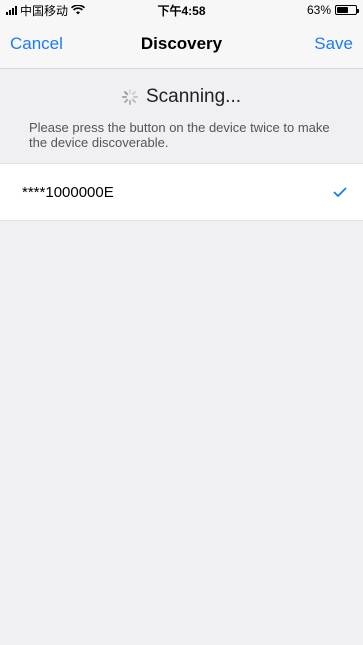 The height and width of the screenshot is (645, 363). Describe the element at coordinates (181, 10) in the screenshot. I see `status-bar: 中国移动 下午4:58 63%` at that location.